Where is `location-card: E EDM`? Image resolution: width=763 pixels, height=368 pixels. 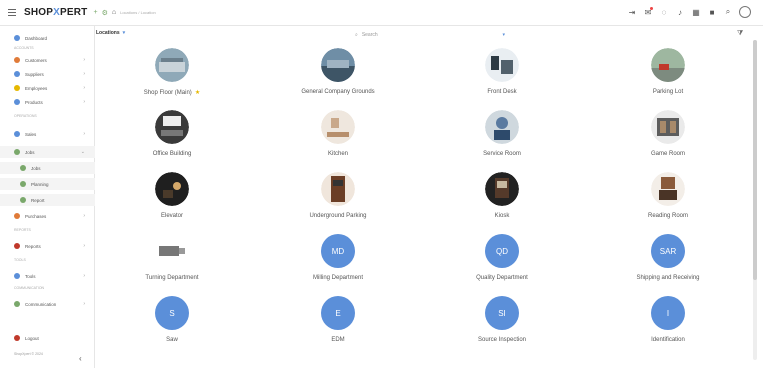 location-card: E EDM is located at coordinates (338, 323).